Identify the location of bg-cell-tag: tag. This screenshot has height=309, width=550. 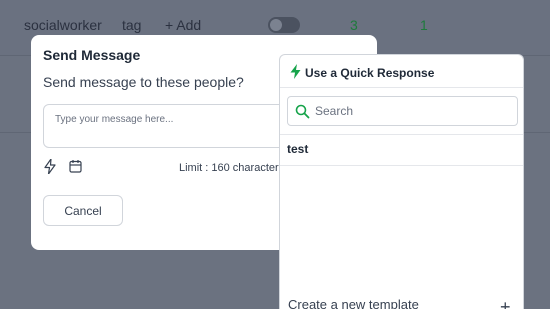
(132, 25).